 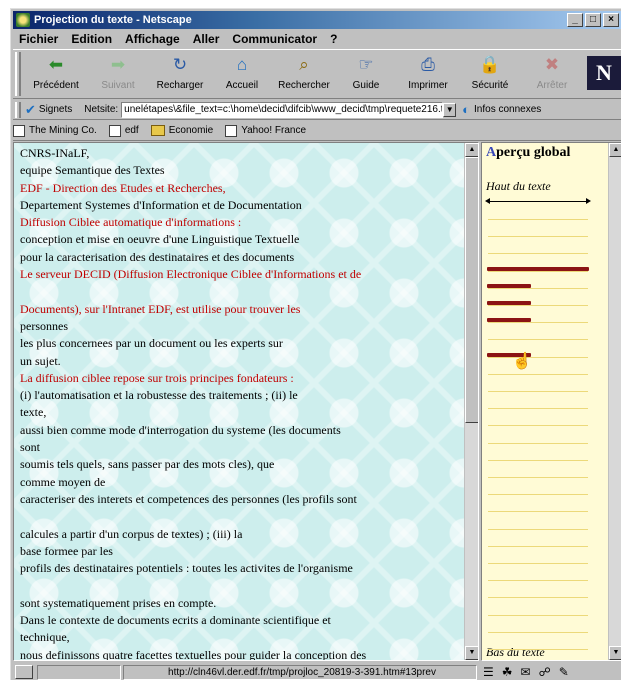 I want to click on reload-icon: ↻, so click(x=180, y=64).